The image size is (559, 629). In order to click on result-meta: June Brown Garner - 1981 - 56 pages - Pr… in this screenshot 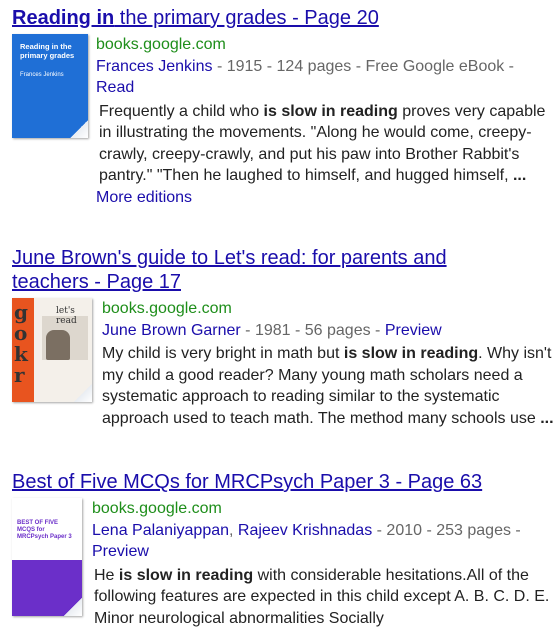, I will do `click(330, 331)`.